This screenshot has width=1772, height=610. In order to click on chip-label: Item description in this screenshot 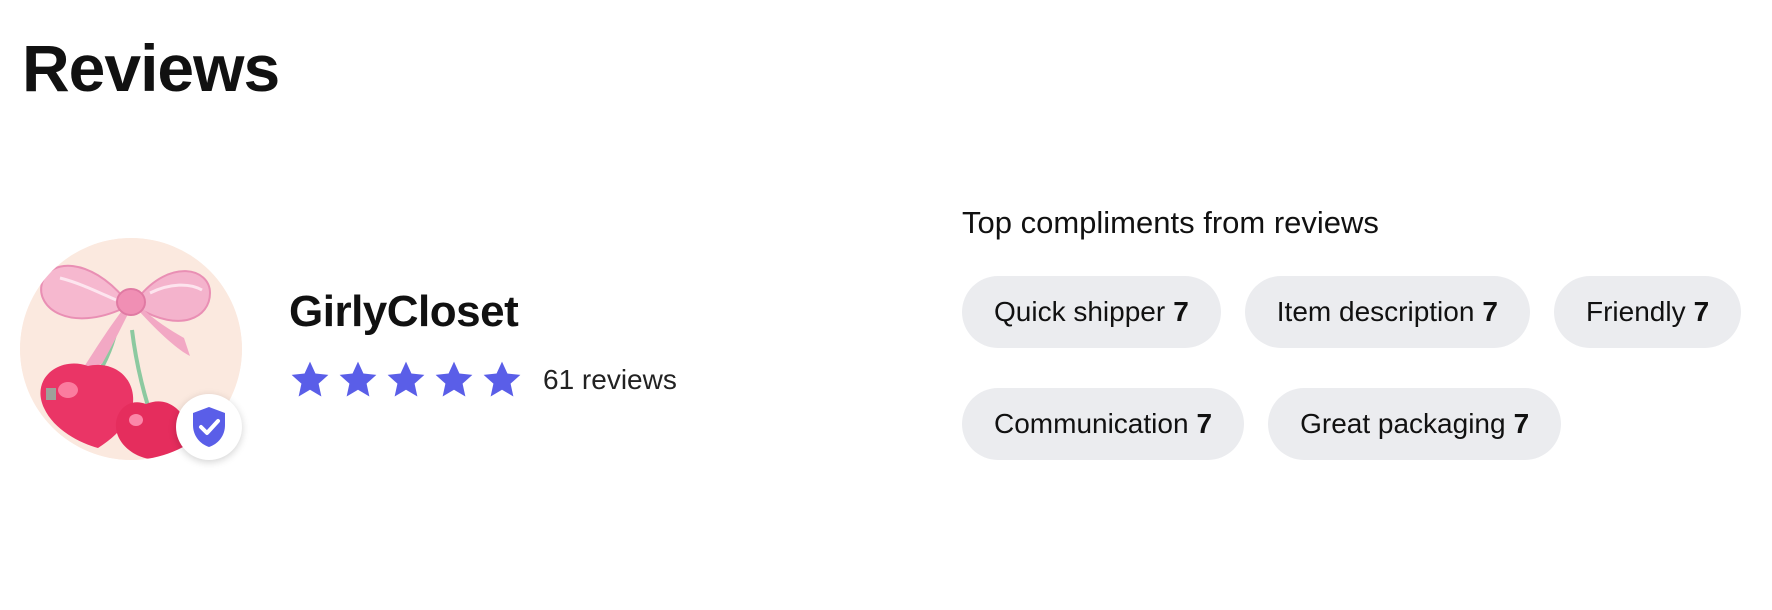, I will do `click(1375, 311)`.